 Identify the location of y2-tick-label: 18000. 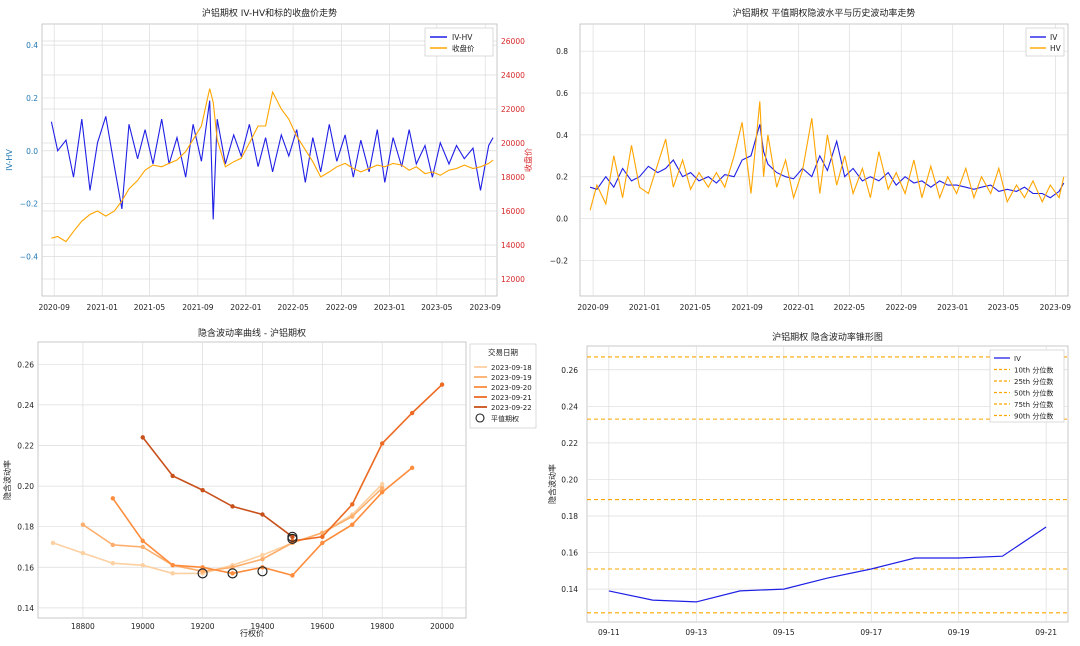
(513, 177).